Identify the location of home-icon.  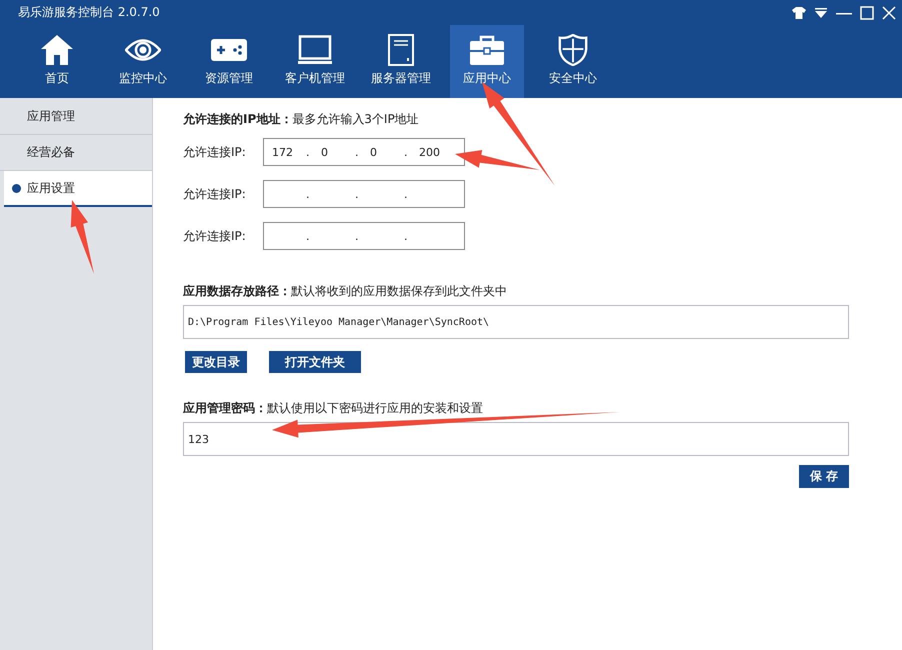
(57, 50).